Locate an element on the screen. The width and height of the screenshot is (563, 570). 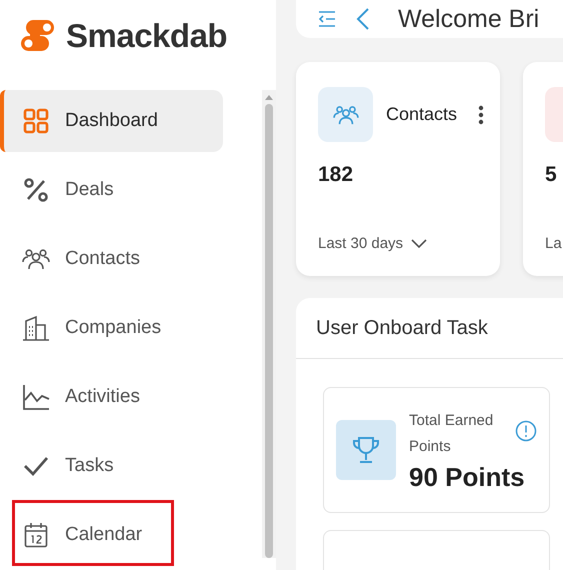
nav-item: Activities is located at coordinates (111, 397).